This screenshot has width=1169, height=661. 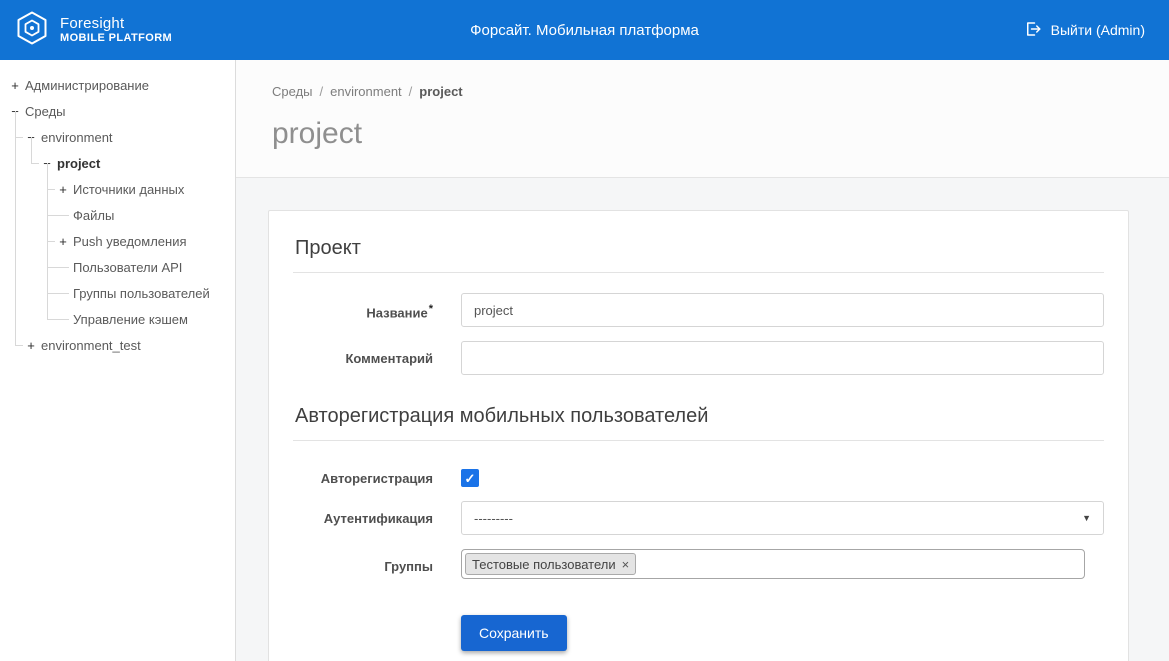 What do you see at coordinates (698, 255) in the screenshot?
I see `section-title-project: Проект` at bounding box center [698, 255].